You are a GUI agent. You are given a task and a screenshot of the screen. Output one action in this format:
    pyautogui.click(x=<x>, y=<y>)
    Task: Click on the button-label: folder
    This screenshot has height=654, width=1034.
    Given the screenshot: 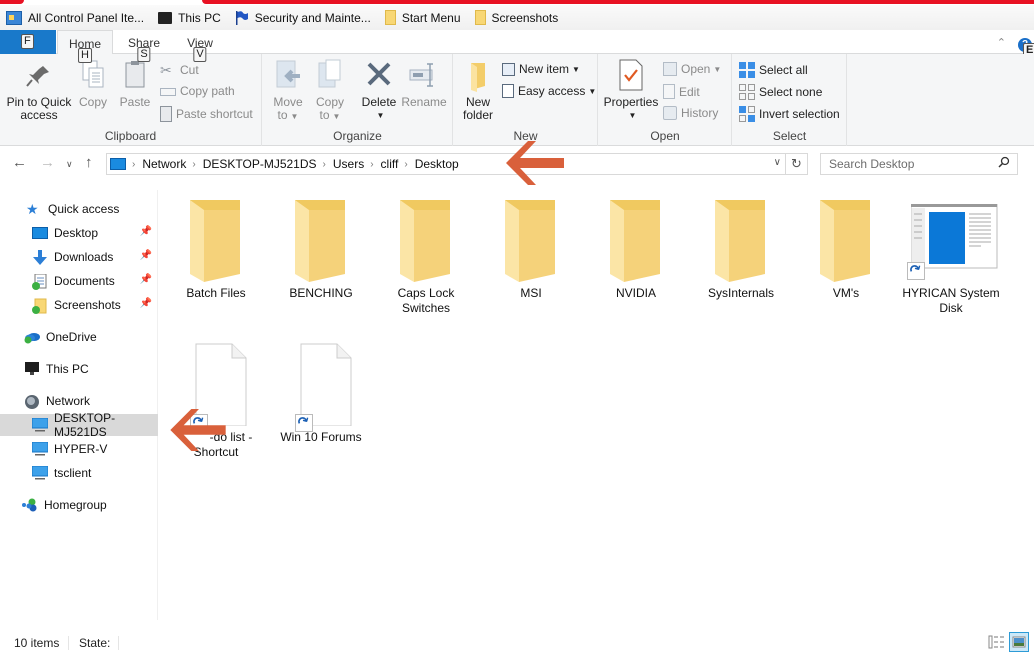 What is the action you would take?
    pyautogui.click(x=478, y=115)
    